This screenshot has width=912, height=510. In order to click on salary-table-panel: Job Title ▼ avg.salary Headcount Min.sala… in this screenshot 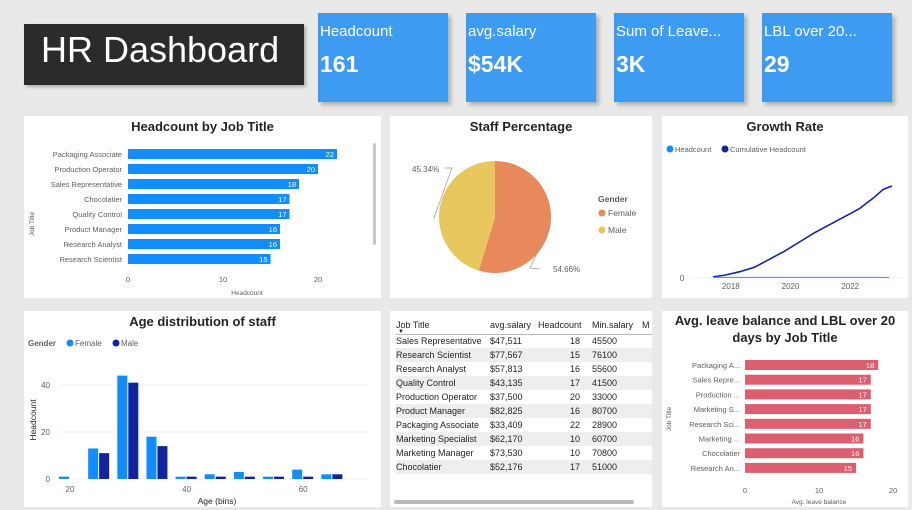, I will do `click(521, 409)`.